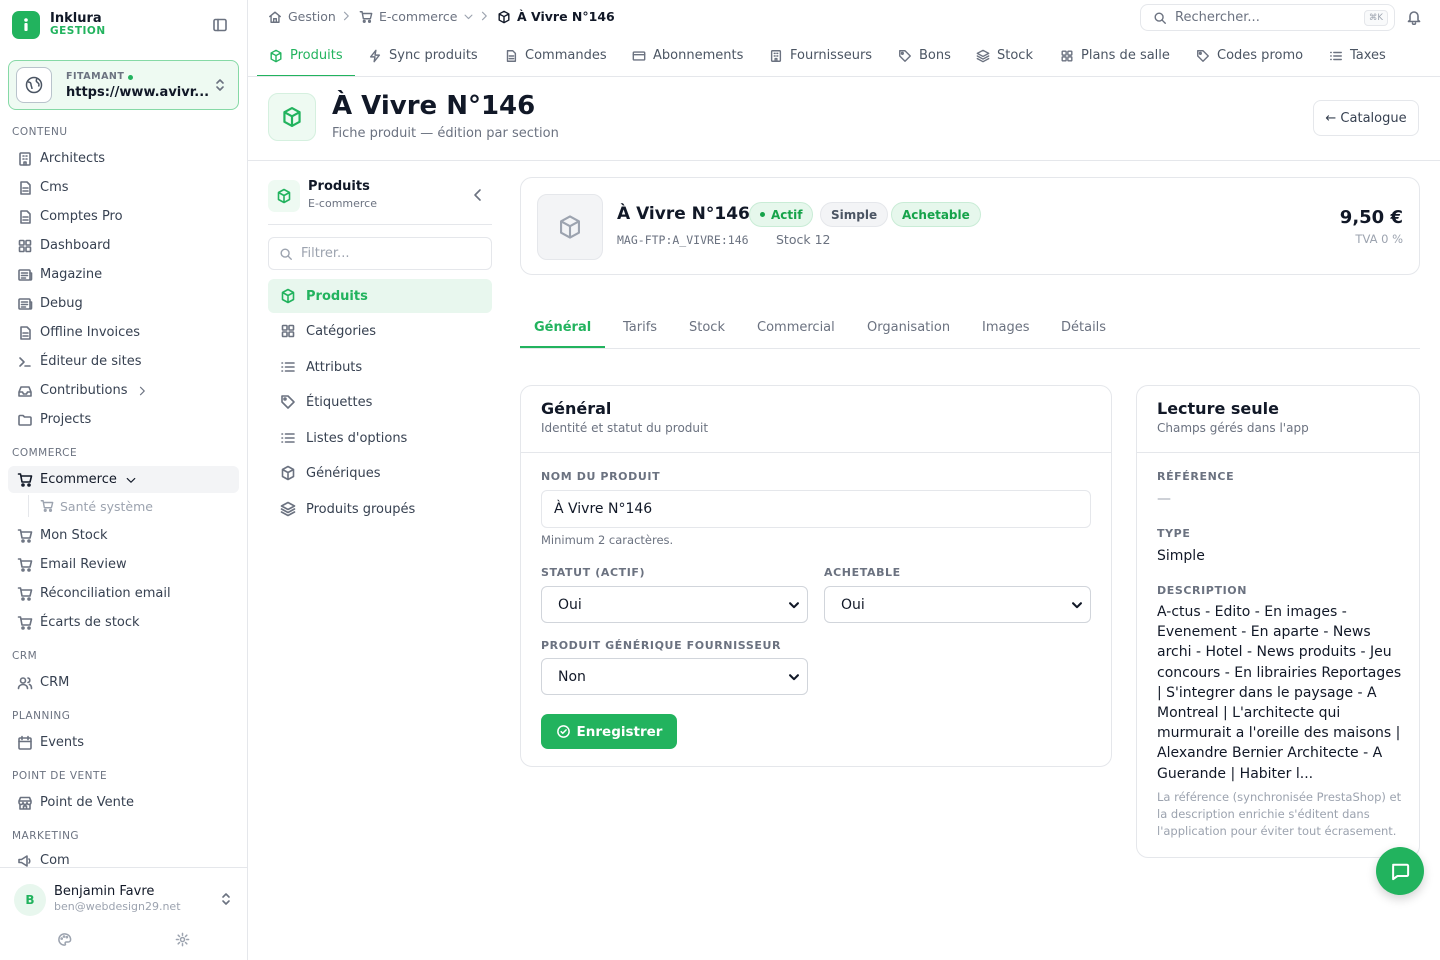 Image resolution: width=1440 pixels, height=960 pixels. What do you see at coordinates (25, 742) in the screenshot?
I see `calendar-icon` at bounding box center [25, 742].